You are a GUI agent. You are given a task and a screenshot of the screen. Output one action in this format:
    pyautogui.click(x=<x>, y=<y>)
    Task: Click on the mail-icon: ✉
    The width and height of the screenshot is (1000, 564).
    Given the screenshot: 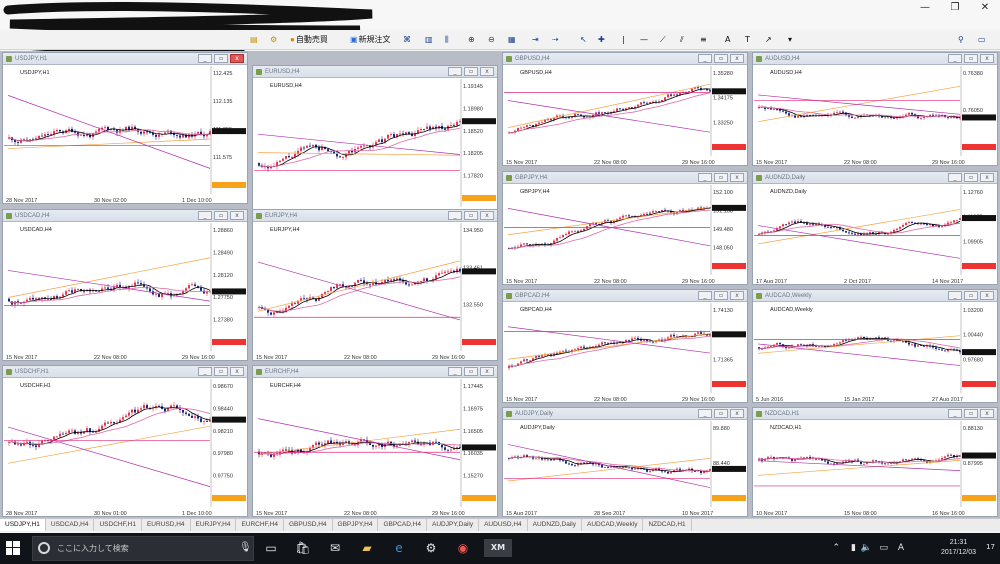 What is the action you would take?
    pyautogui.click(x=335, y=548)
    